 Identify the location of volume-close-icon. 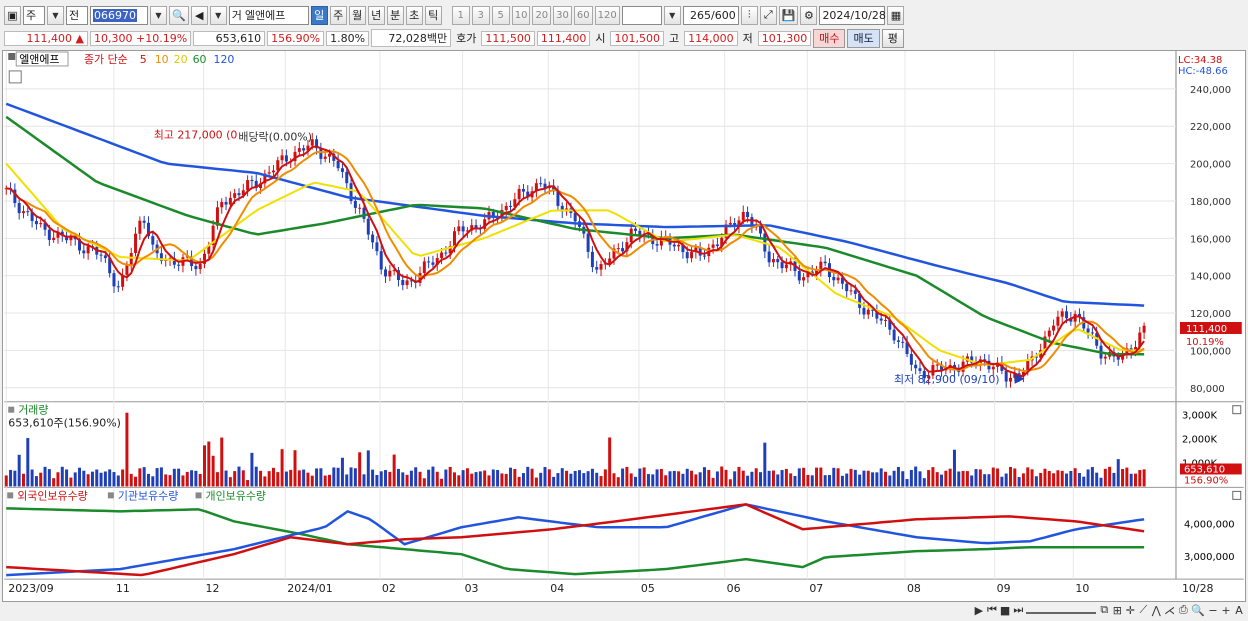
(1237, 410).